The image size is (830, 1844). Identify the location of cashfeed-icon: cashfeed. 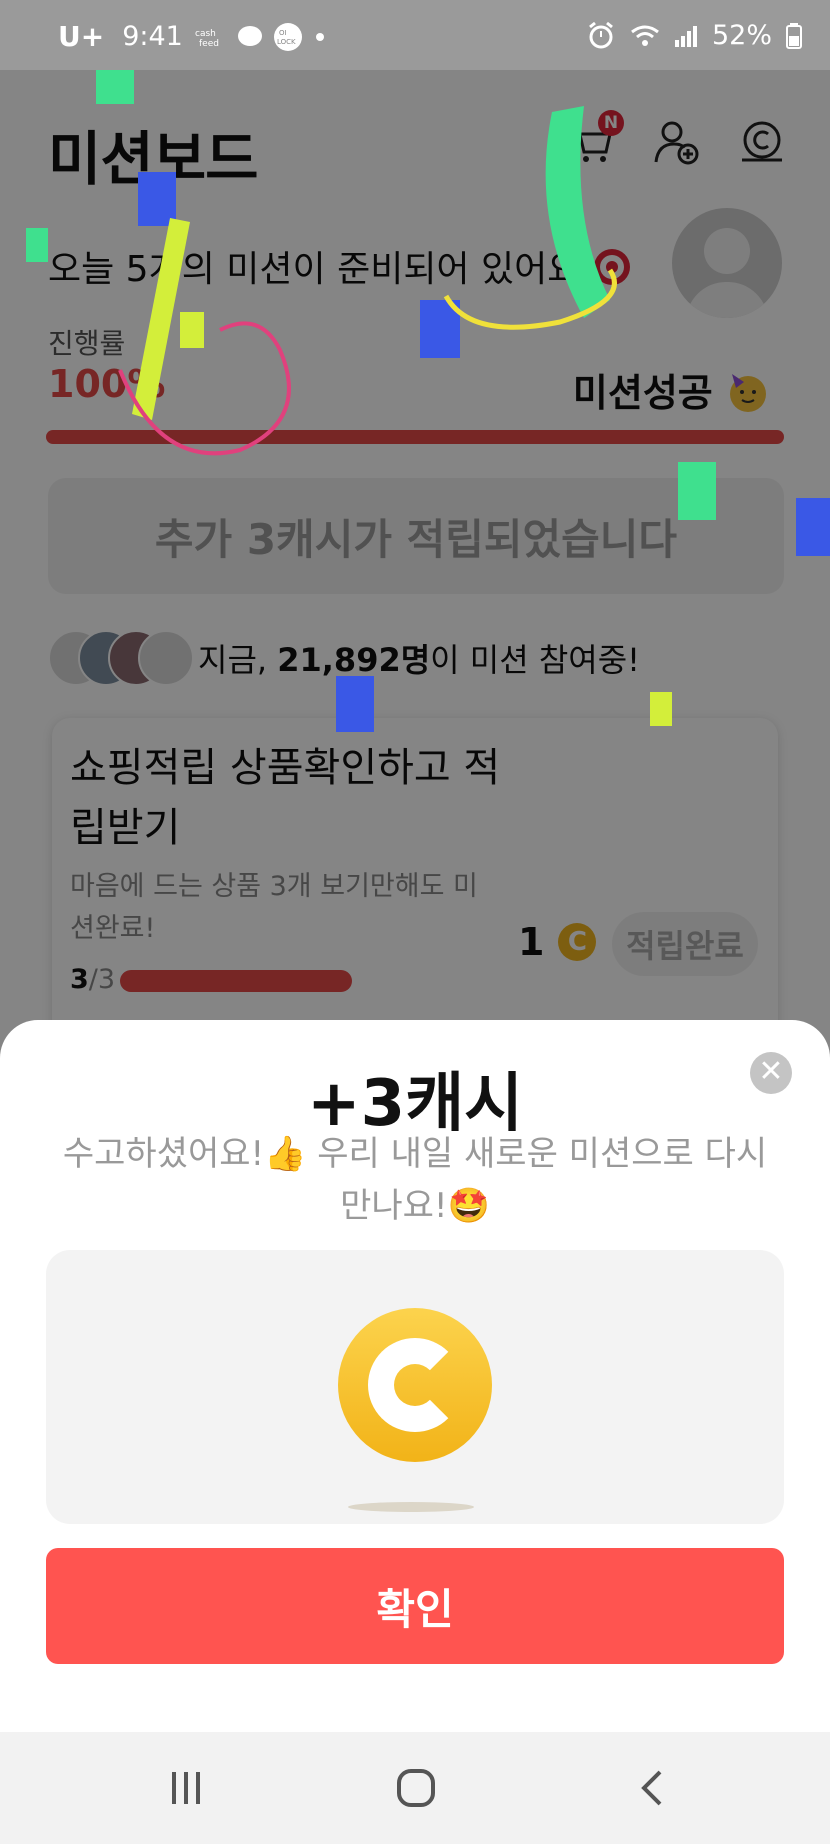
(207, 38).